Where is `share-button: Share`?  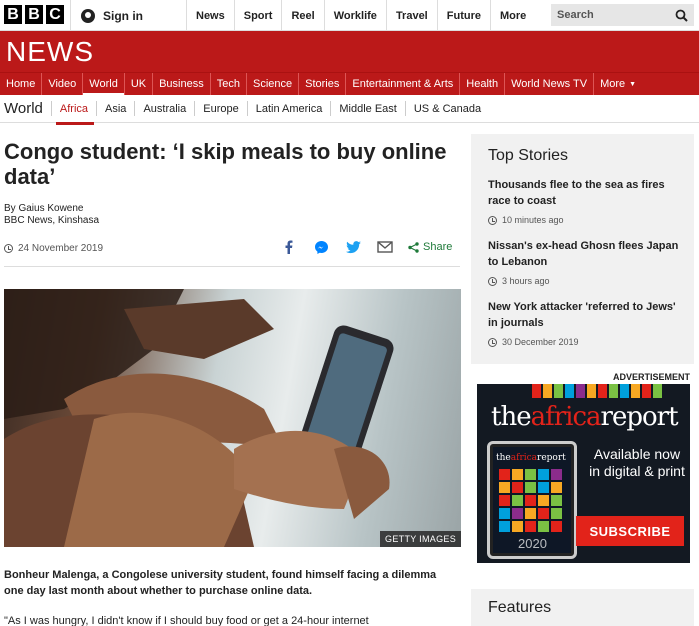 share-button: Share is located at coordinates (430, 247).